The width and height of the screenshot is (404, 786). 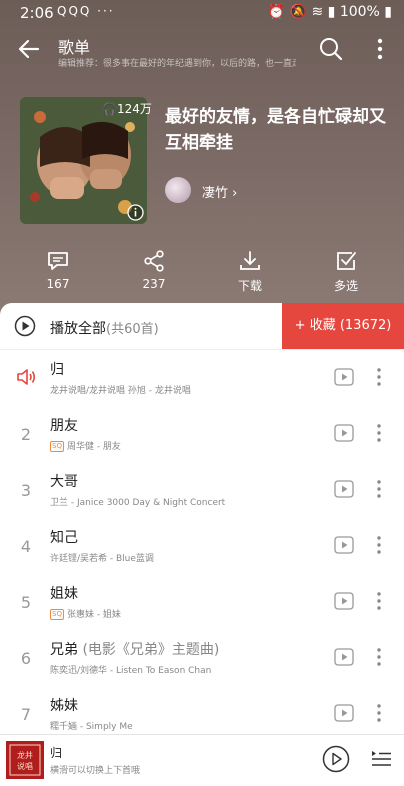 I want to click on info-icon, so click(x=135, y=212).